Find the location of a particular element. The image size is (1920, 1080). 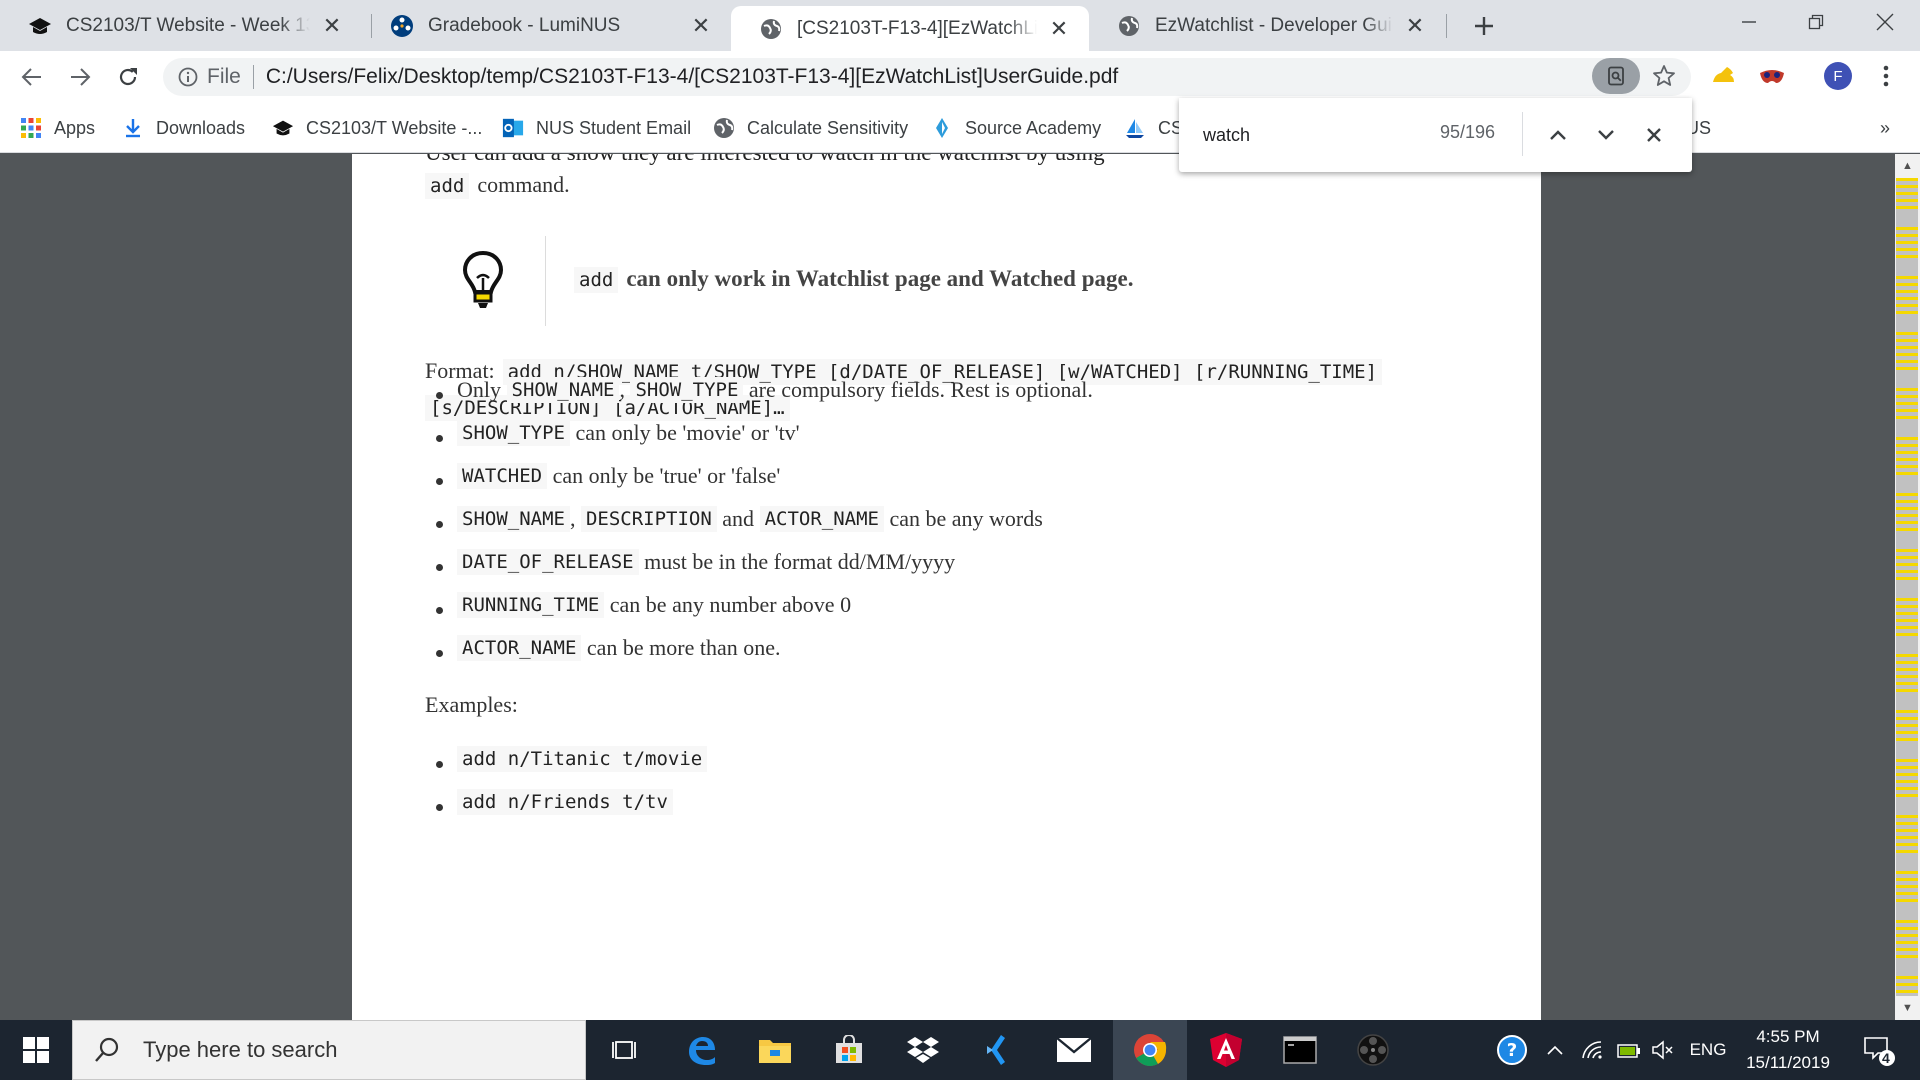

inline-code-add: add is located at coordinates (596, 280).